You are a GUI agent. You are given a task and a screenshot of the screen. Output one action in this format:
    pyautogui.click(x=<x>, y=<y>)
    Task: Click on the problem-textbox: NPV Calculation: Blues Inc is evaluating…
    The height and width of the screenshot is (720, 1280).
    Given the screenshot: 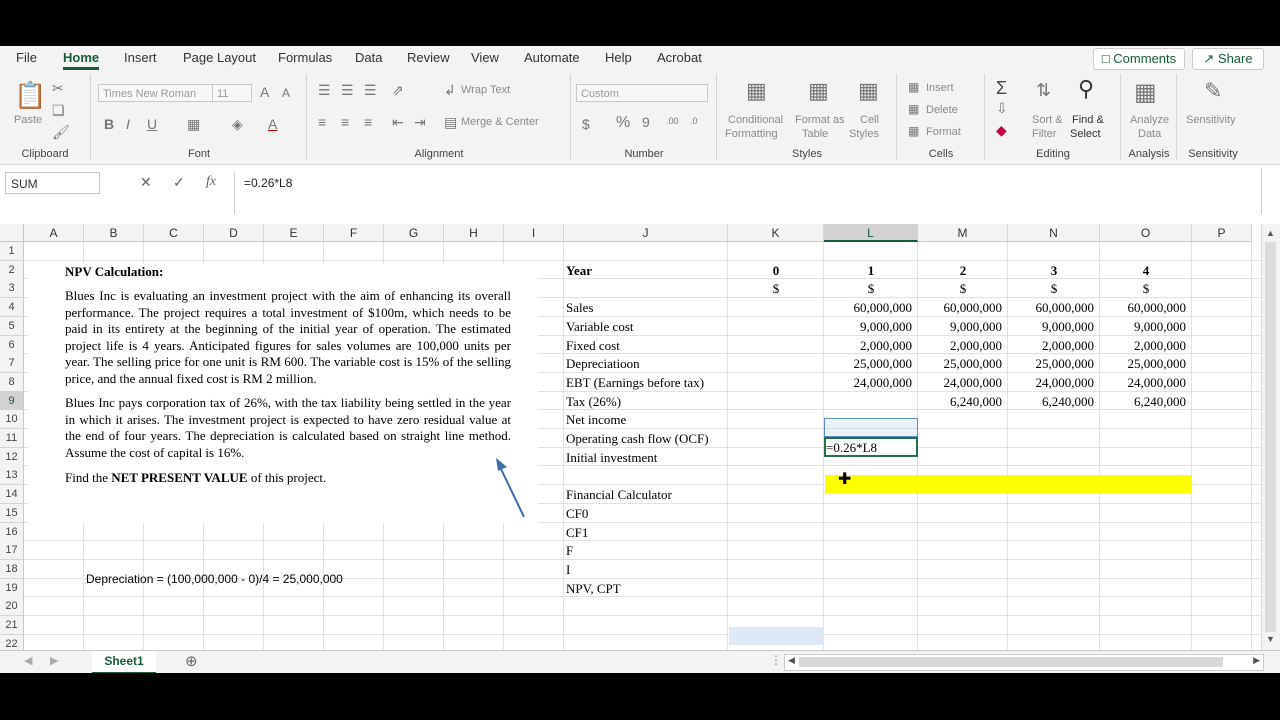 What is the action you would take?
    pyautogui.click(x=283, y=394)
    